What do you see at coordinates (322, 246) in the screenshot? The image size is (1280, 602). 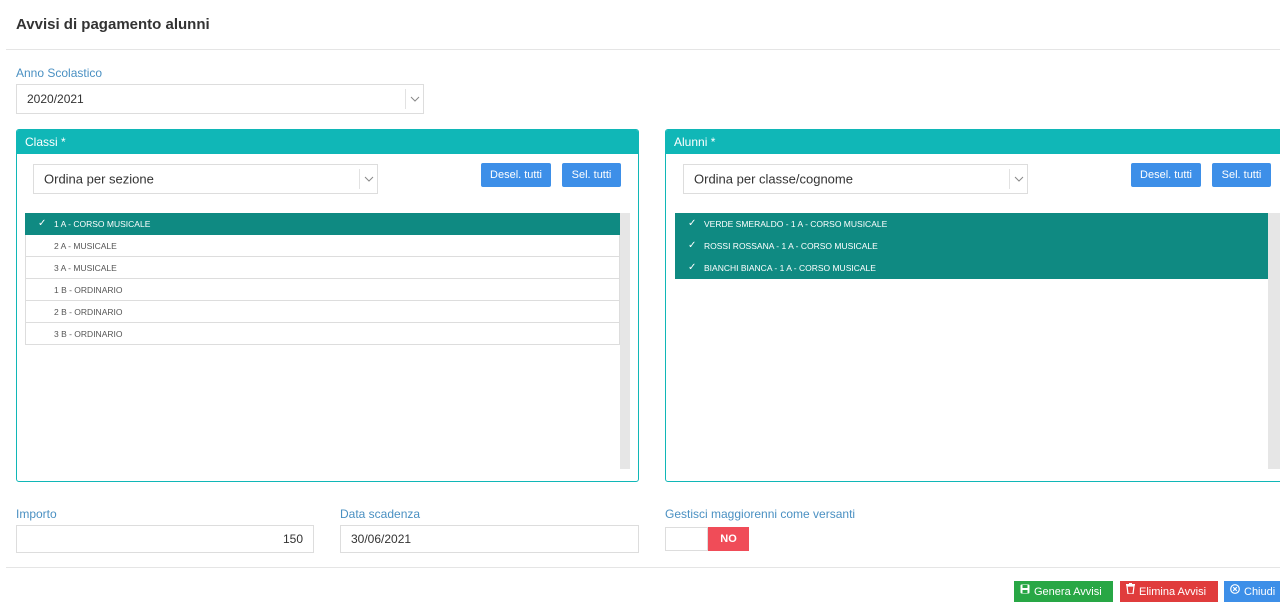 I see `classi-item: 2 A - MUSICALE` at bounding box center [322, 246].